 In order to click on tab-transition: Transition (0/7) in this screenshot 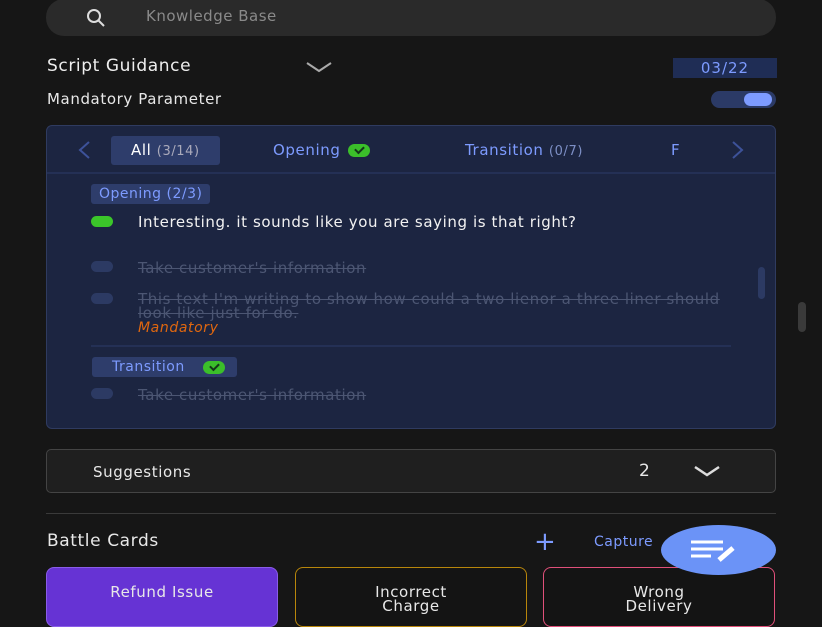, I will do `click(524, 150)`.